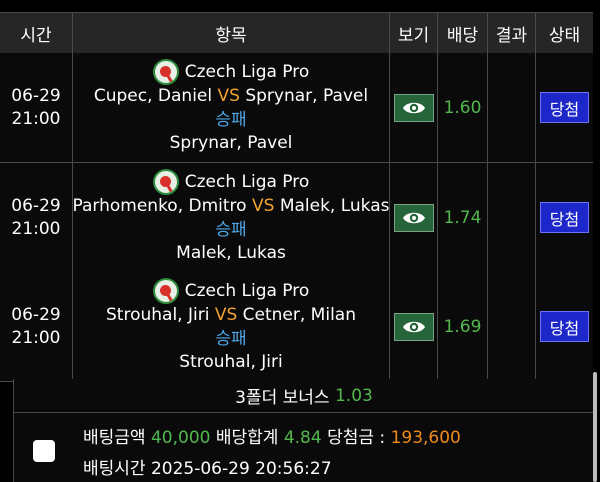 Image resolution: width=600 pixels, height=482 pixels. What do you see at coordinates (114, 469) in the screenshot?
I see `bet-time-label: 배팅시간` at bounding box center [114, 469].